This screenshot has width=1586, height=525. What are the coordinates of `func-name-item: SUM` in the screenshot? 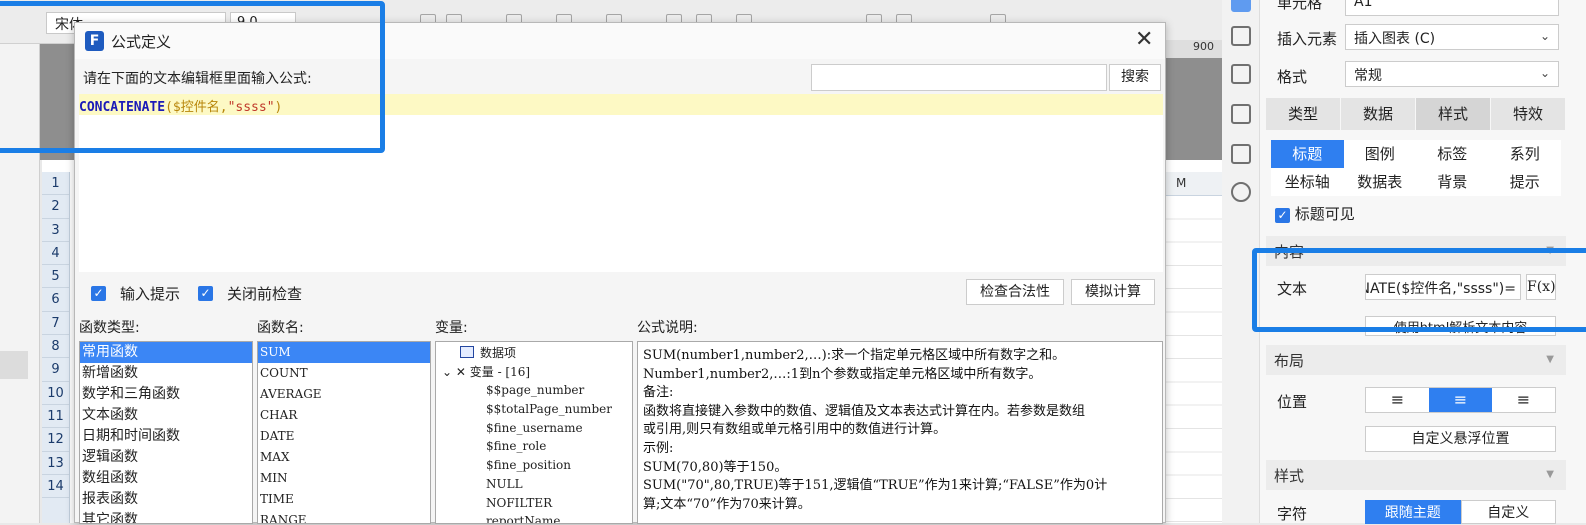 It's located at (344, 352).